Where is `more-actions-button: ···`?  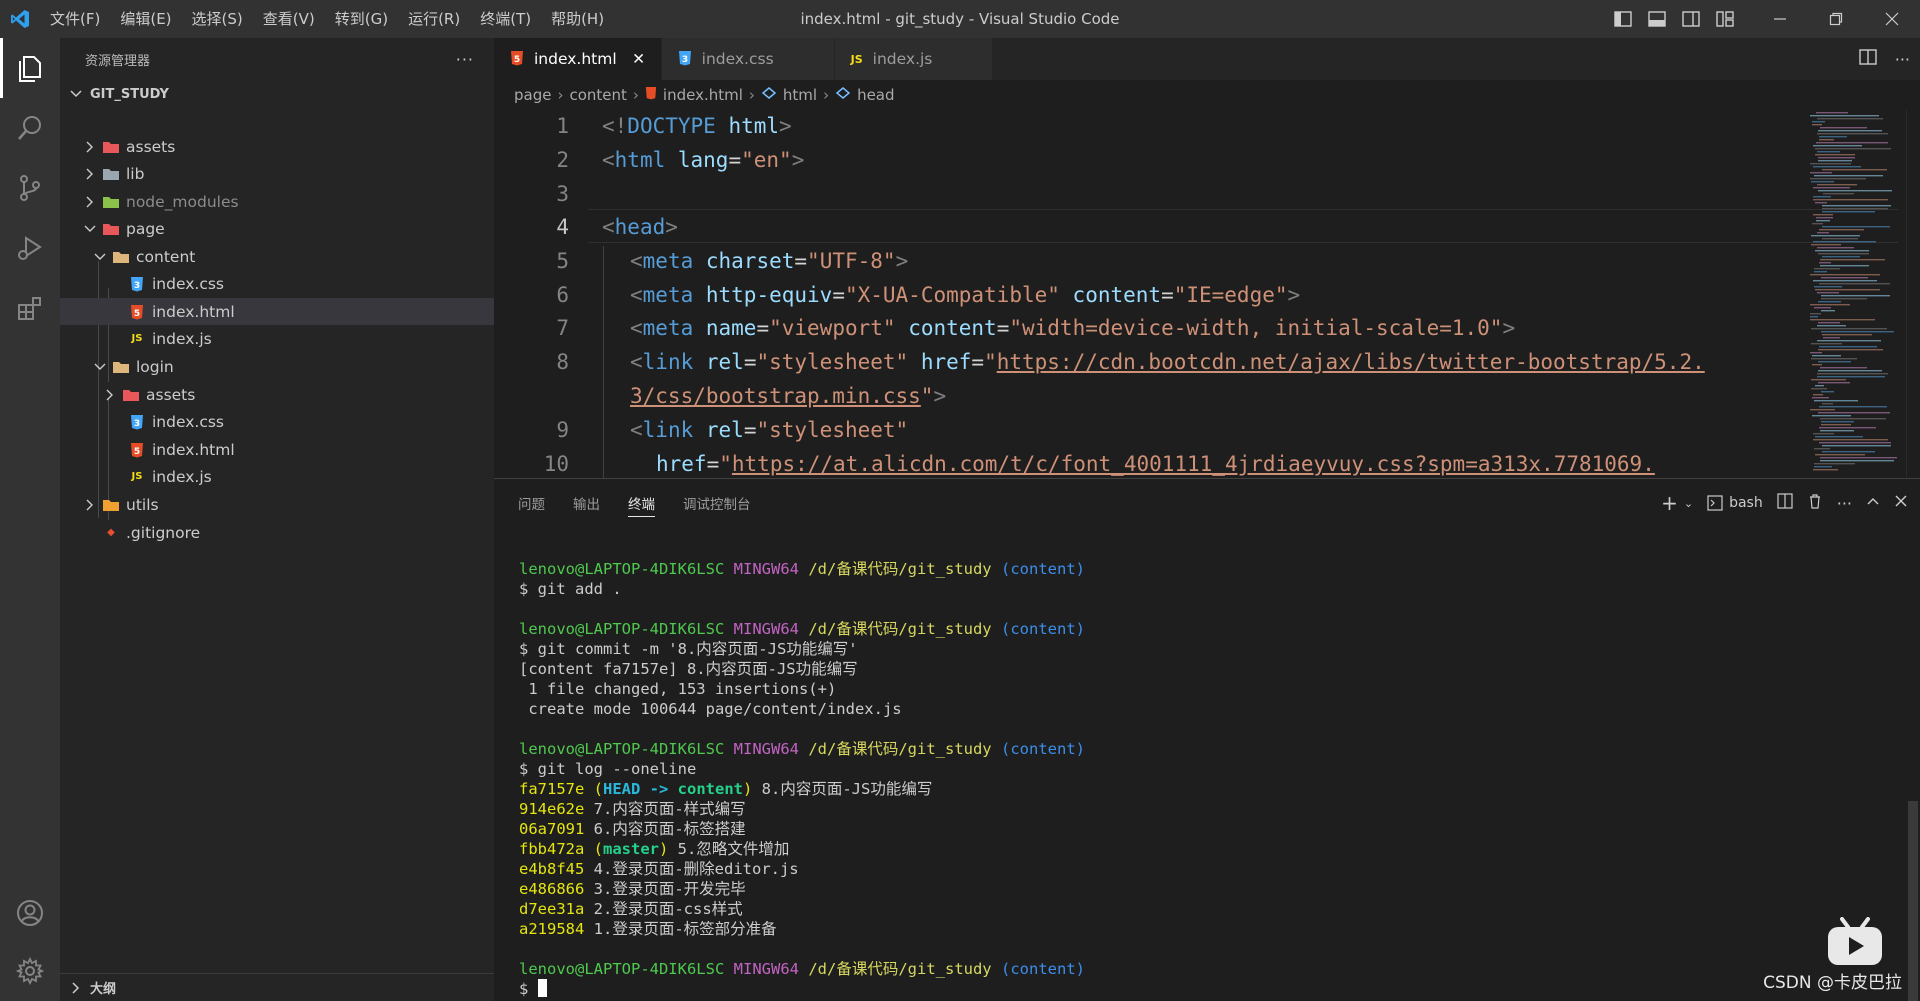 more-actions-button: ··· is located at coordinates (465, 59).